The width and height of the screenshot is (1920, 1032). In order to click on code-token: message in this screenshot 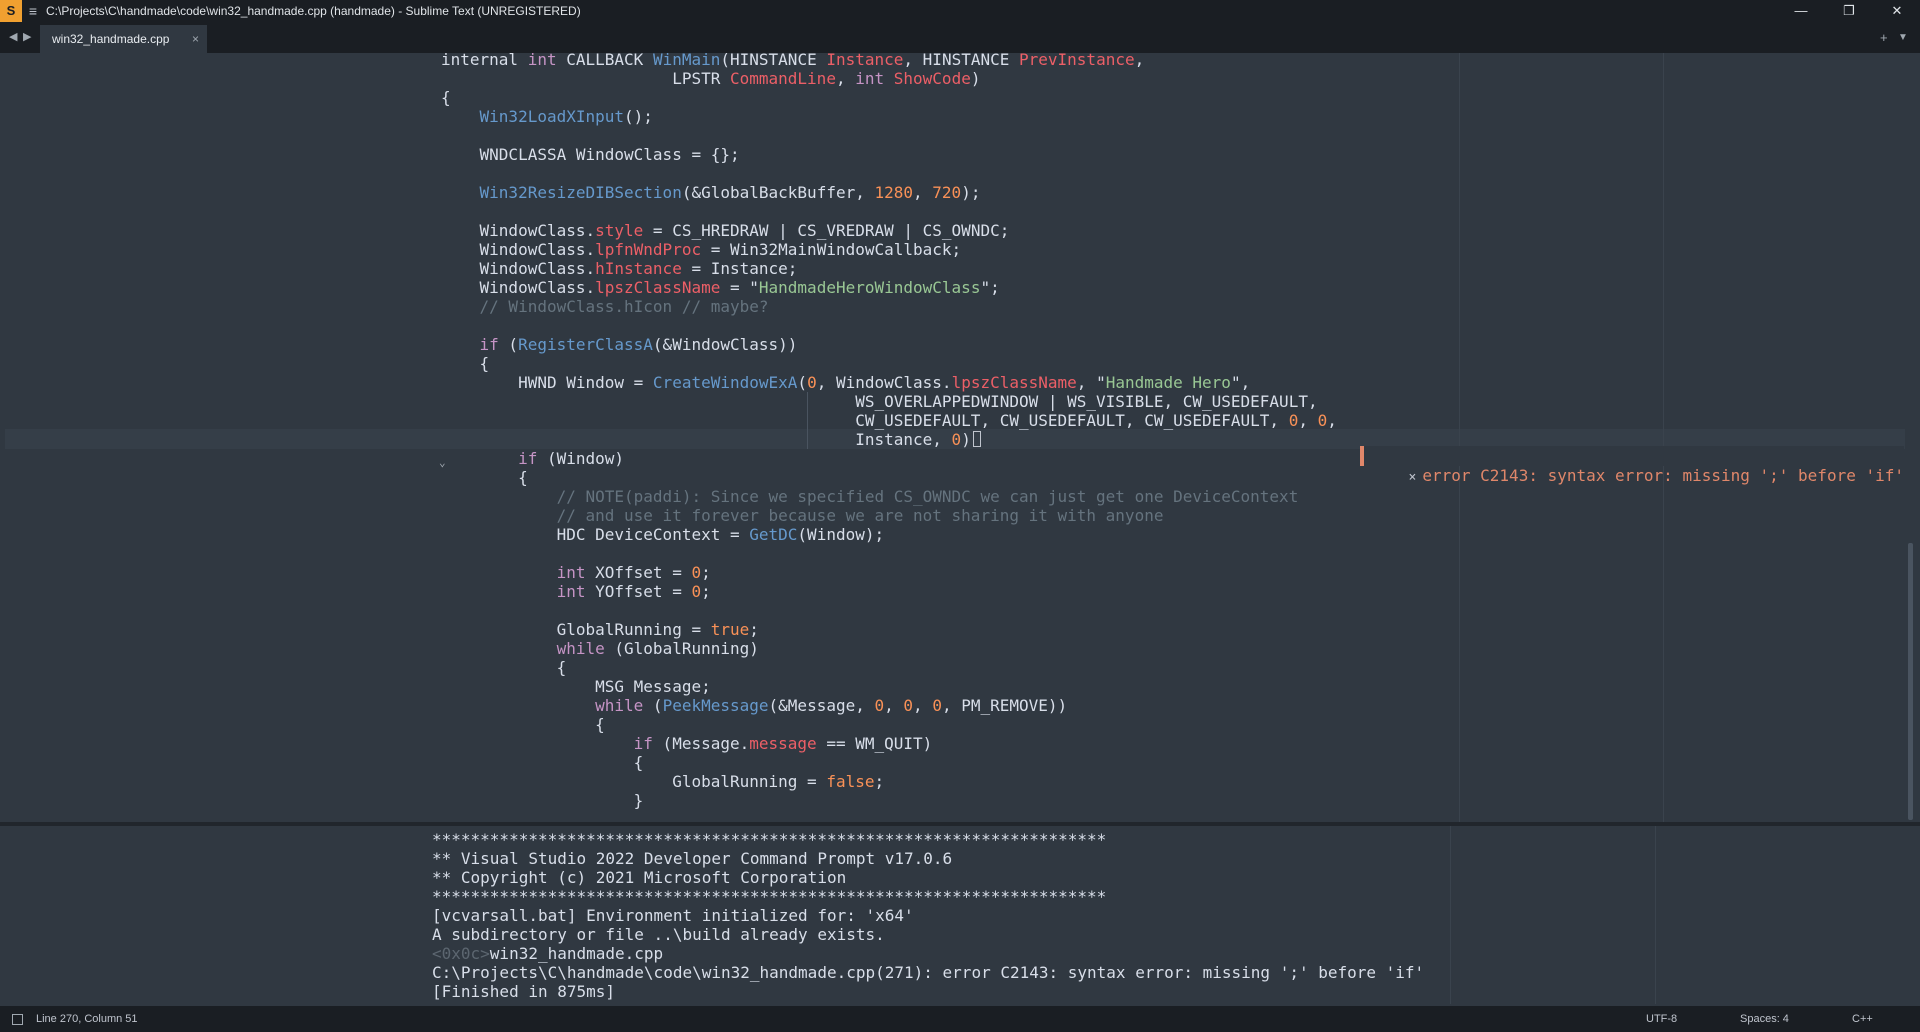, I will do `click(783, 743)`.